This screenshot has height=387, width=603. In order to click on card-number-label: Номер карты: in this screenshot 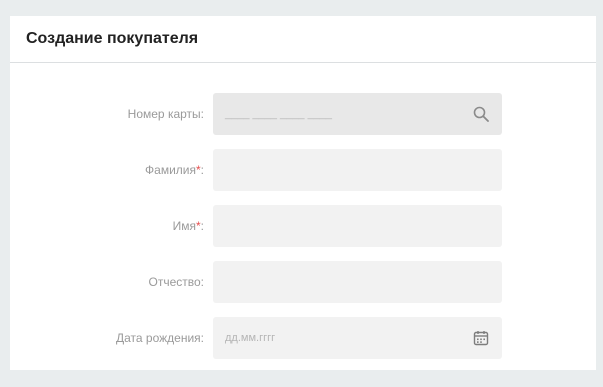, I will do `click(165, 114)`.